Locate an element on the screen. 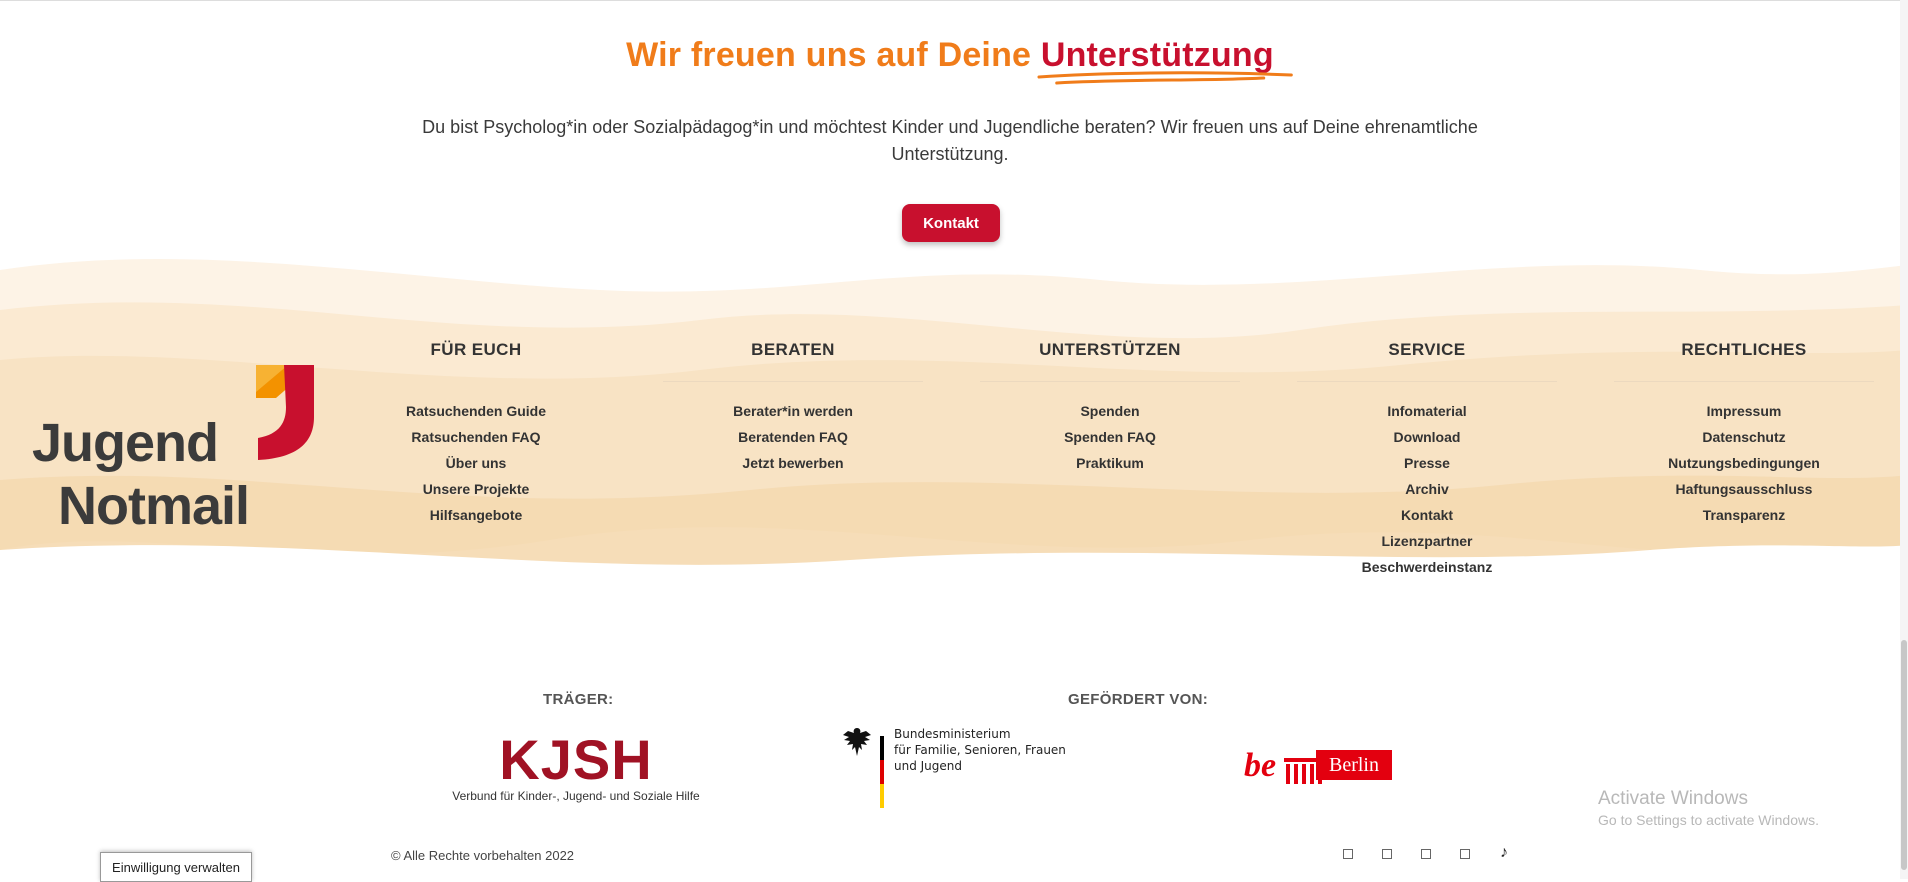 This screenshot has width=1908, height=882. logo-text-jugend: Jugend is located at coordinates (125, 443).